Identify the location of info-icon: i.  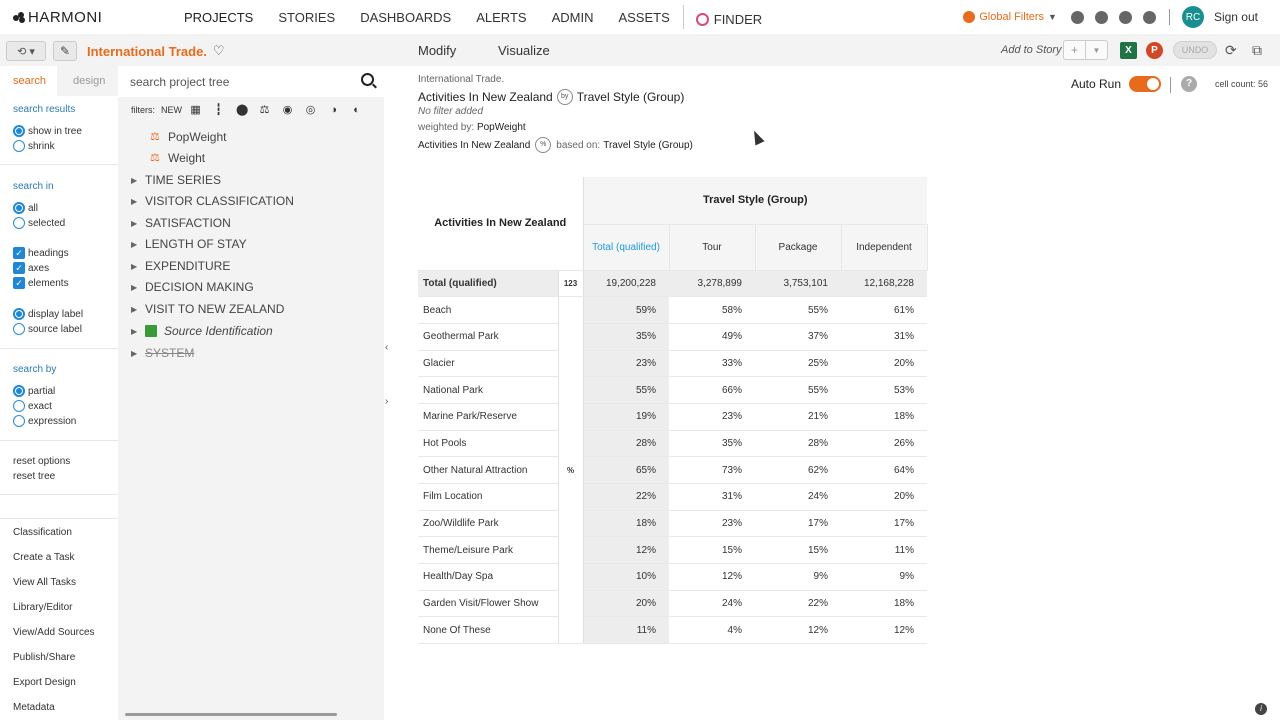
(1261, 709).